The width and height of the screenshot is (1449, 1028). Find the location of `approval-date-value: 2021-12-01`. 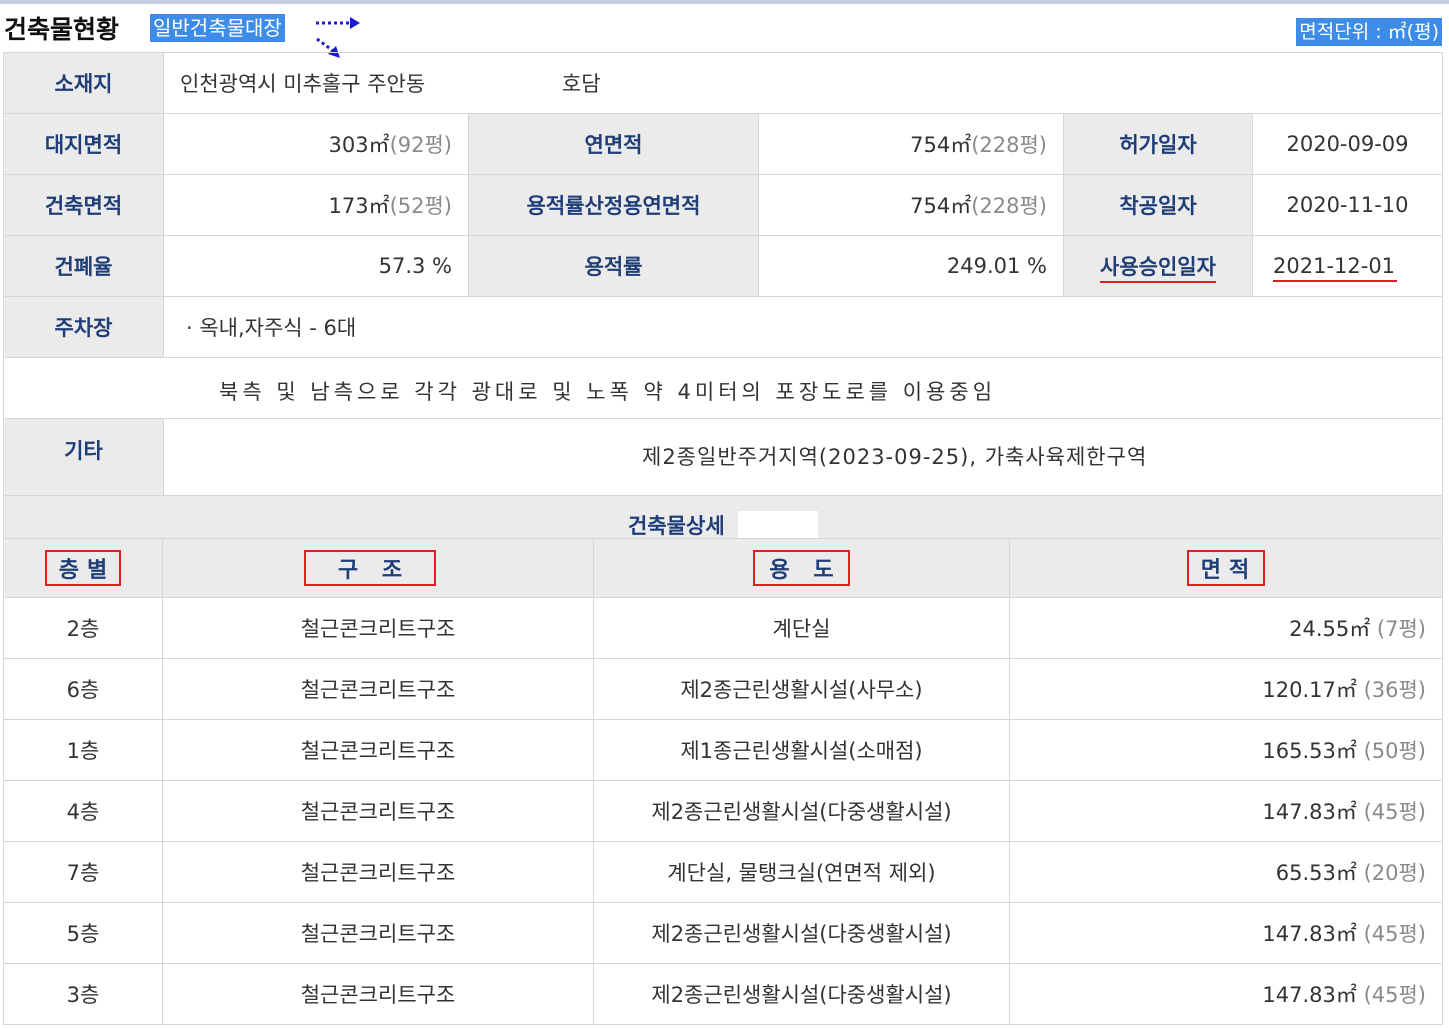

approval-date-value: 2021-12-01 is located at coordinates (1347, 266).